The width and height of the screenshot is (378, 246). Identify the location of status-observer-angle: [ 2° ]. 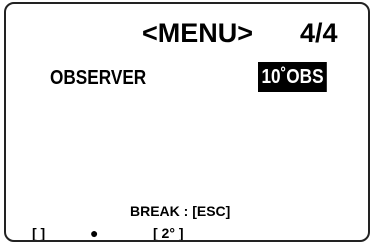
(168, 233).